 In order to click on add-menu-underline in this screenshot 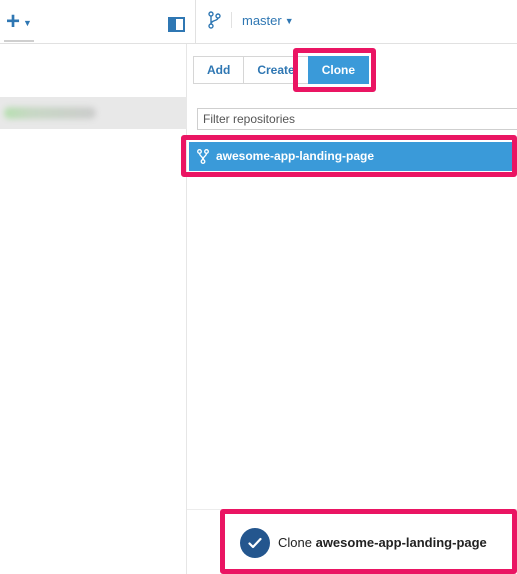, I will do `click(19, 41)`.